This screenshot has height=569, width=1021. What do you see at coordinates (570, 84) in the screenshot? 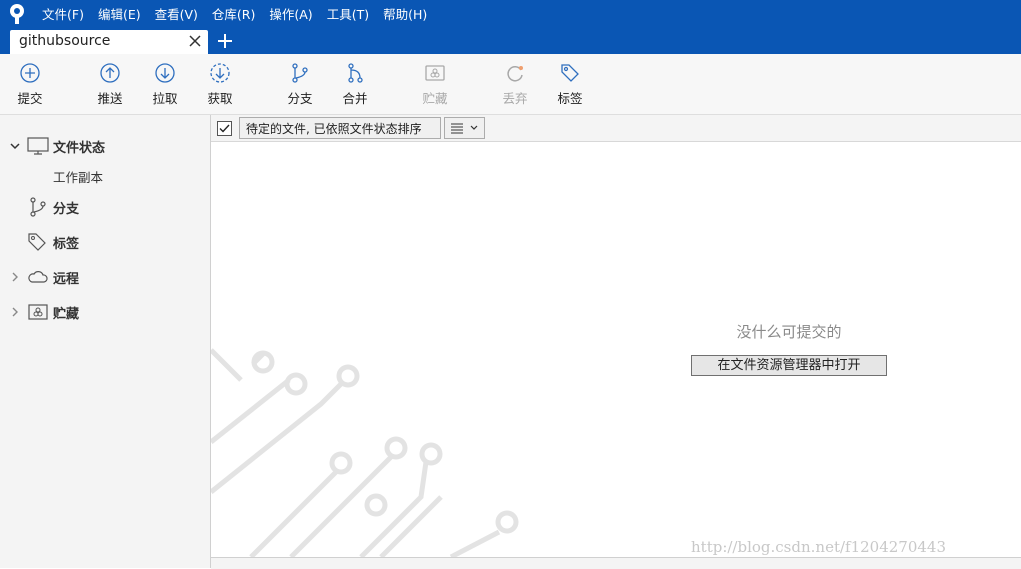
I see `tag-button: 标签` at bounding box center [570, 84].